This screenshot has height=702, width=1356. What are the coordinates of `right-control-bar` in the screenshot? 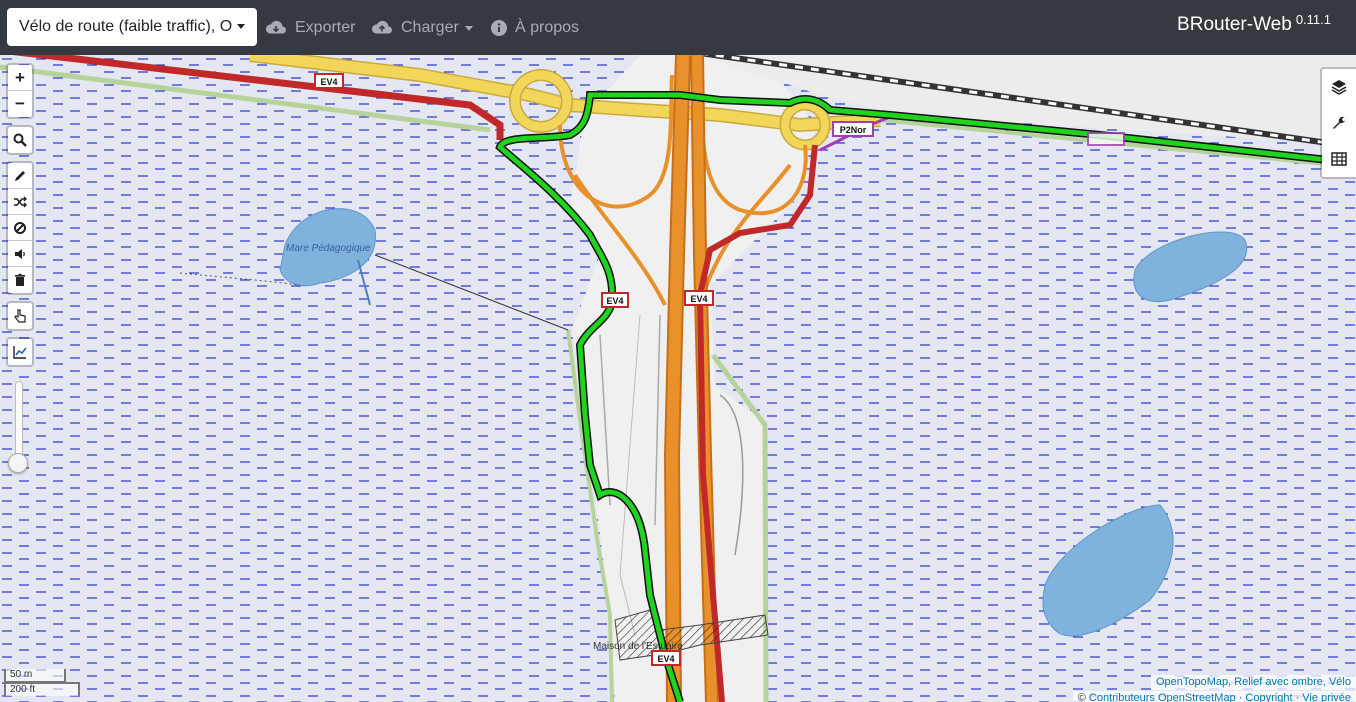 It's located at (1338, 123).